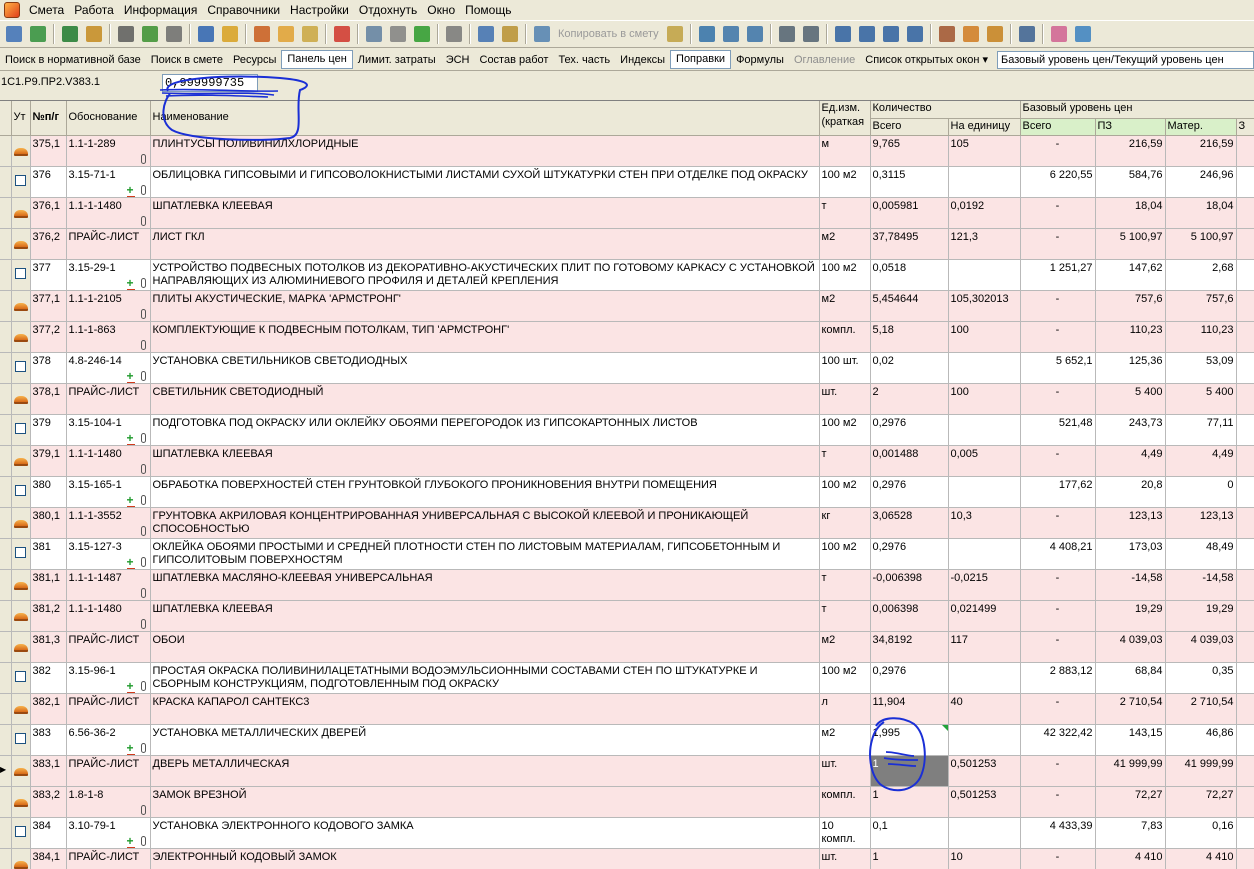 The image size is (1254, 869). I want to click on tab-8: Индексы, so click(642, 60).